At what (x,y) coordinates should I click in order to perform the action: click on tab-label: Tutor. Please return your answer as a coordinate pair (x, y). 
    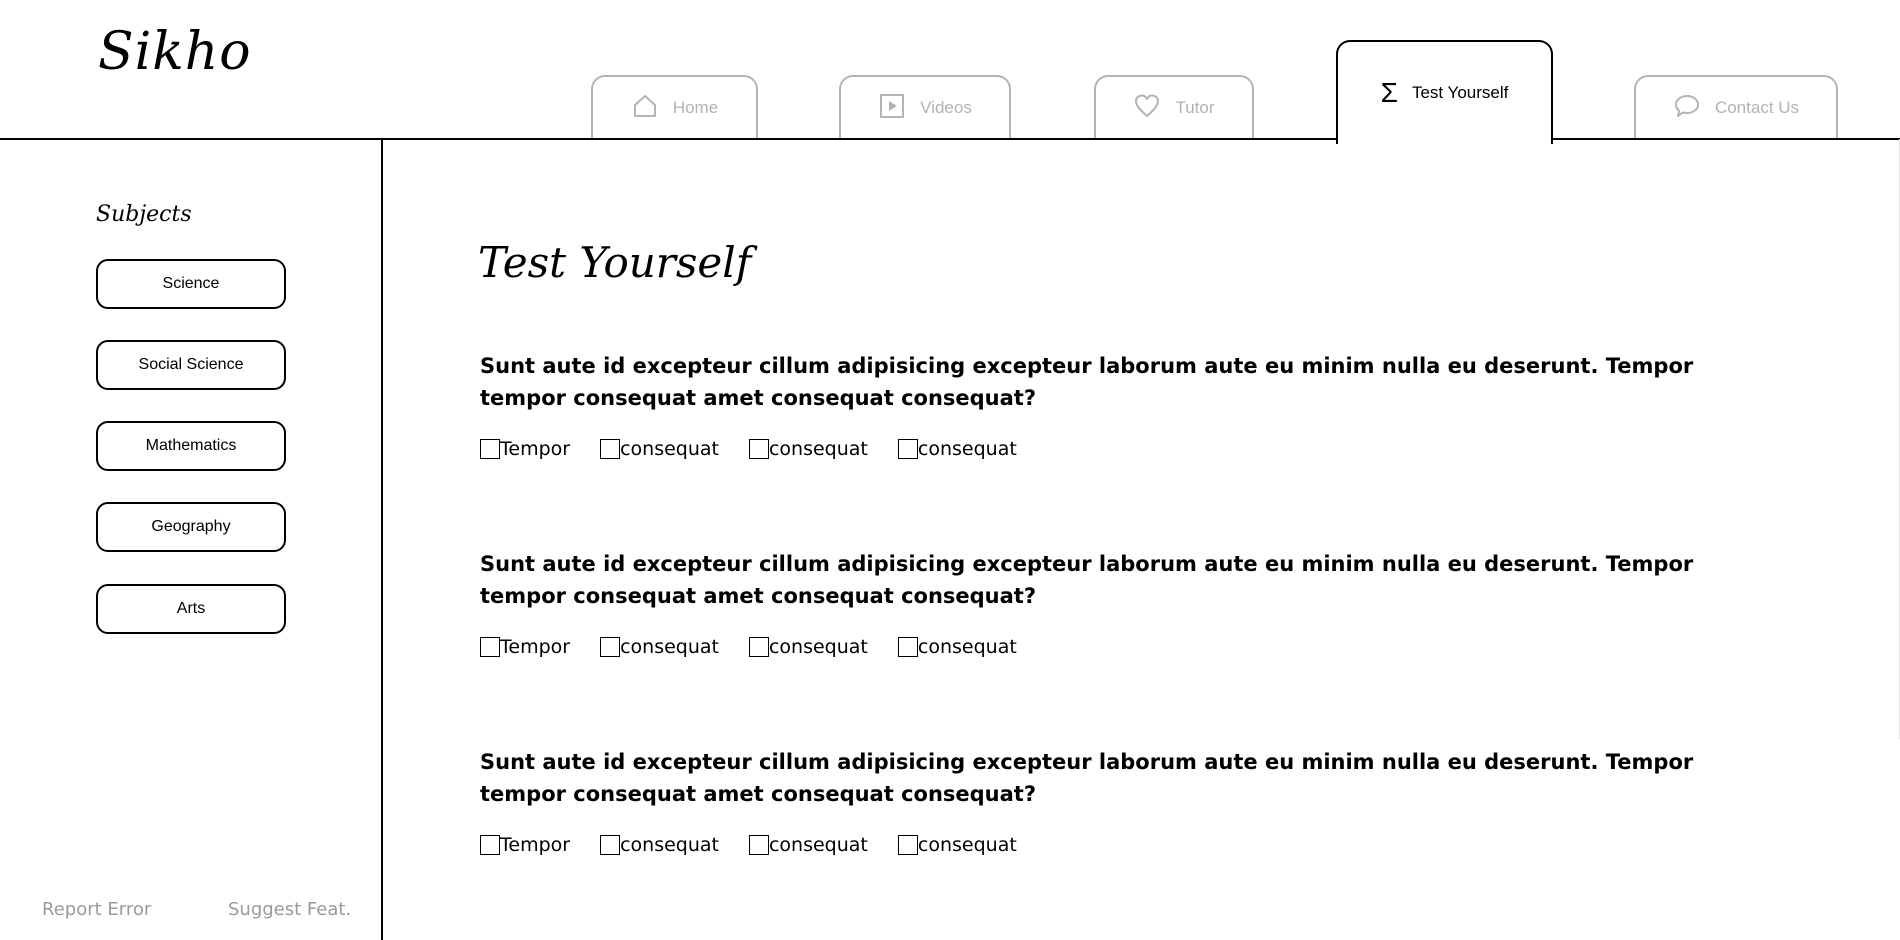
    Looking at the image, I should click on (1195, 107).